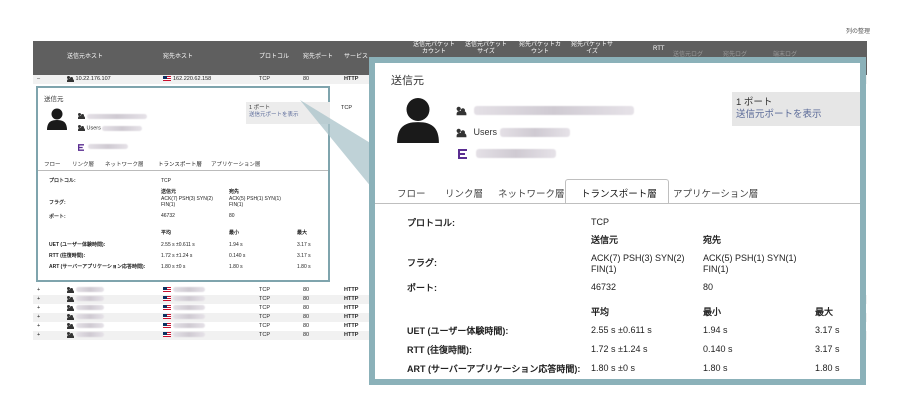 The width and height of the screenshot is (900, 403). Describe the element at coordinates (827, 368) in the screenshot. I see `metric-max: 1.80 s` at that location.